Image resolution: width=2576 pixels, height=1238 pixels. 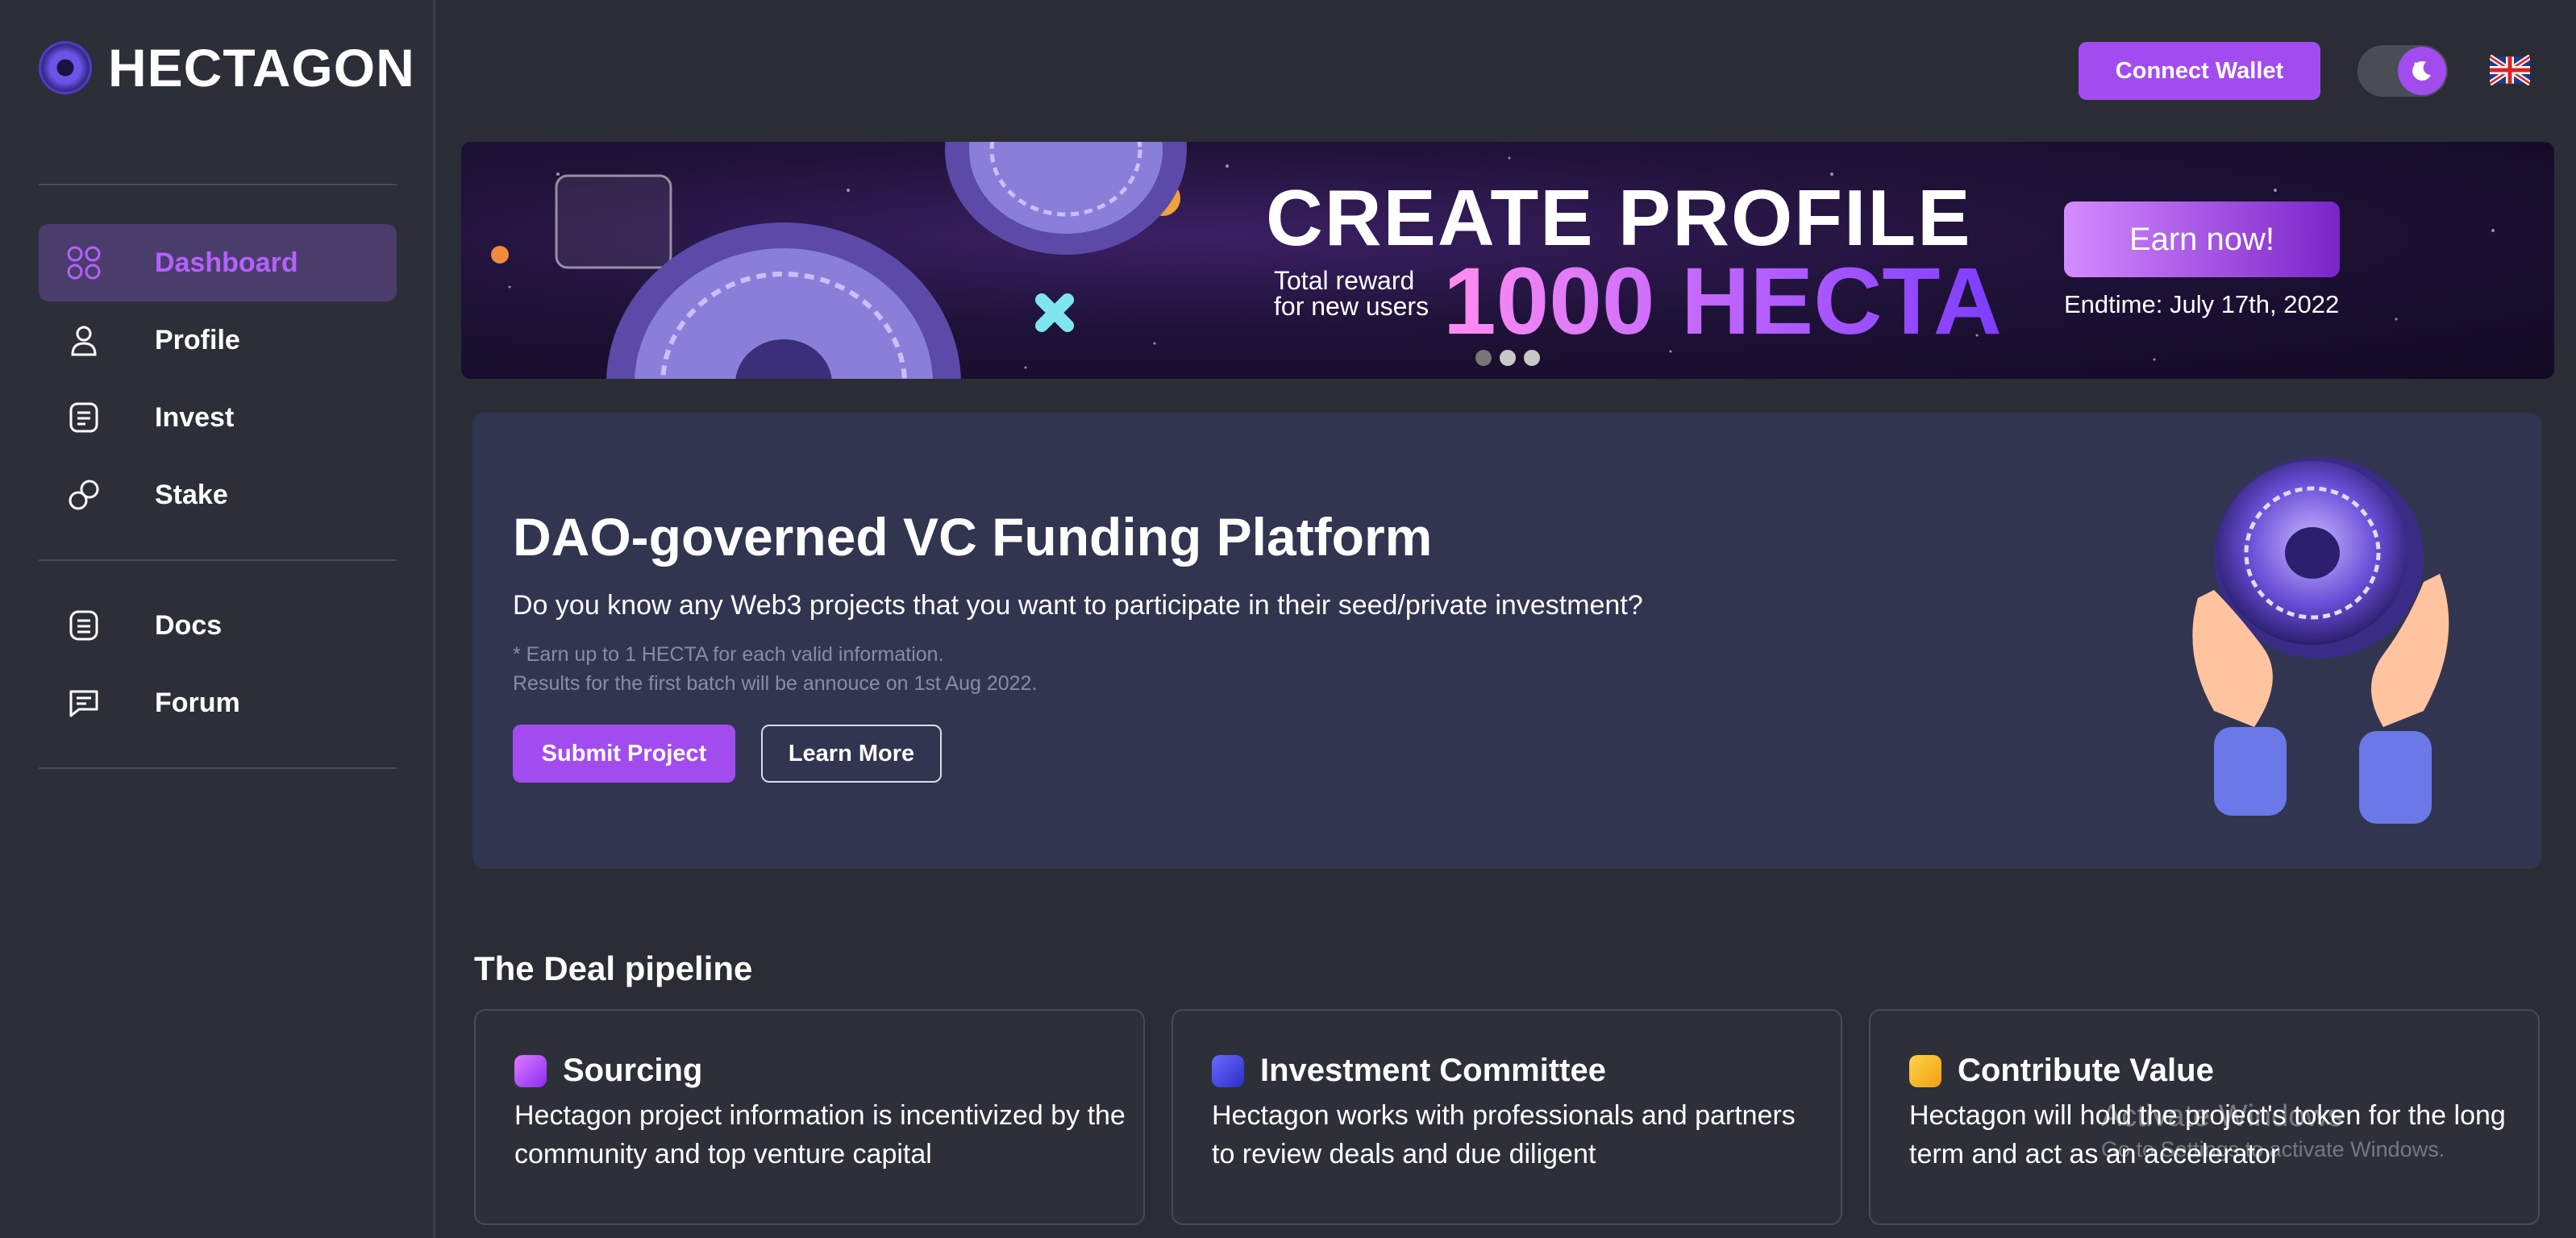 What do you see at coordinates (2222, 1116) in the screenshot?
I see `watermark-title: Activate Windows` at bounding box center [2222, 1116].